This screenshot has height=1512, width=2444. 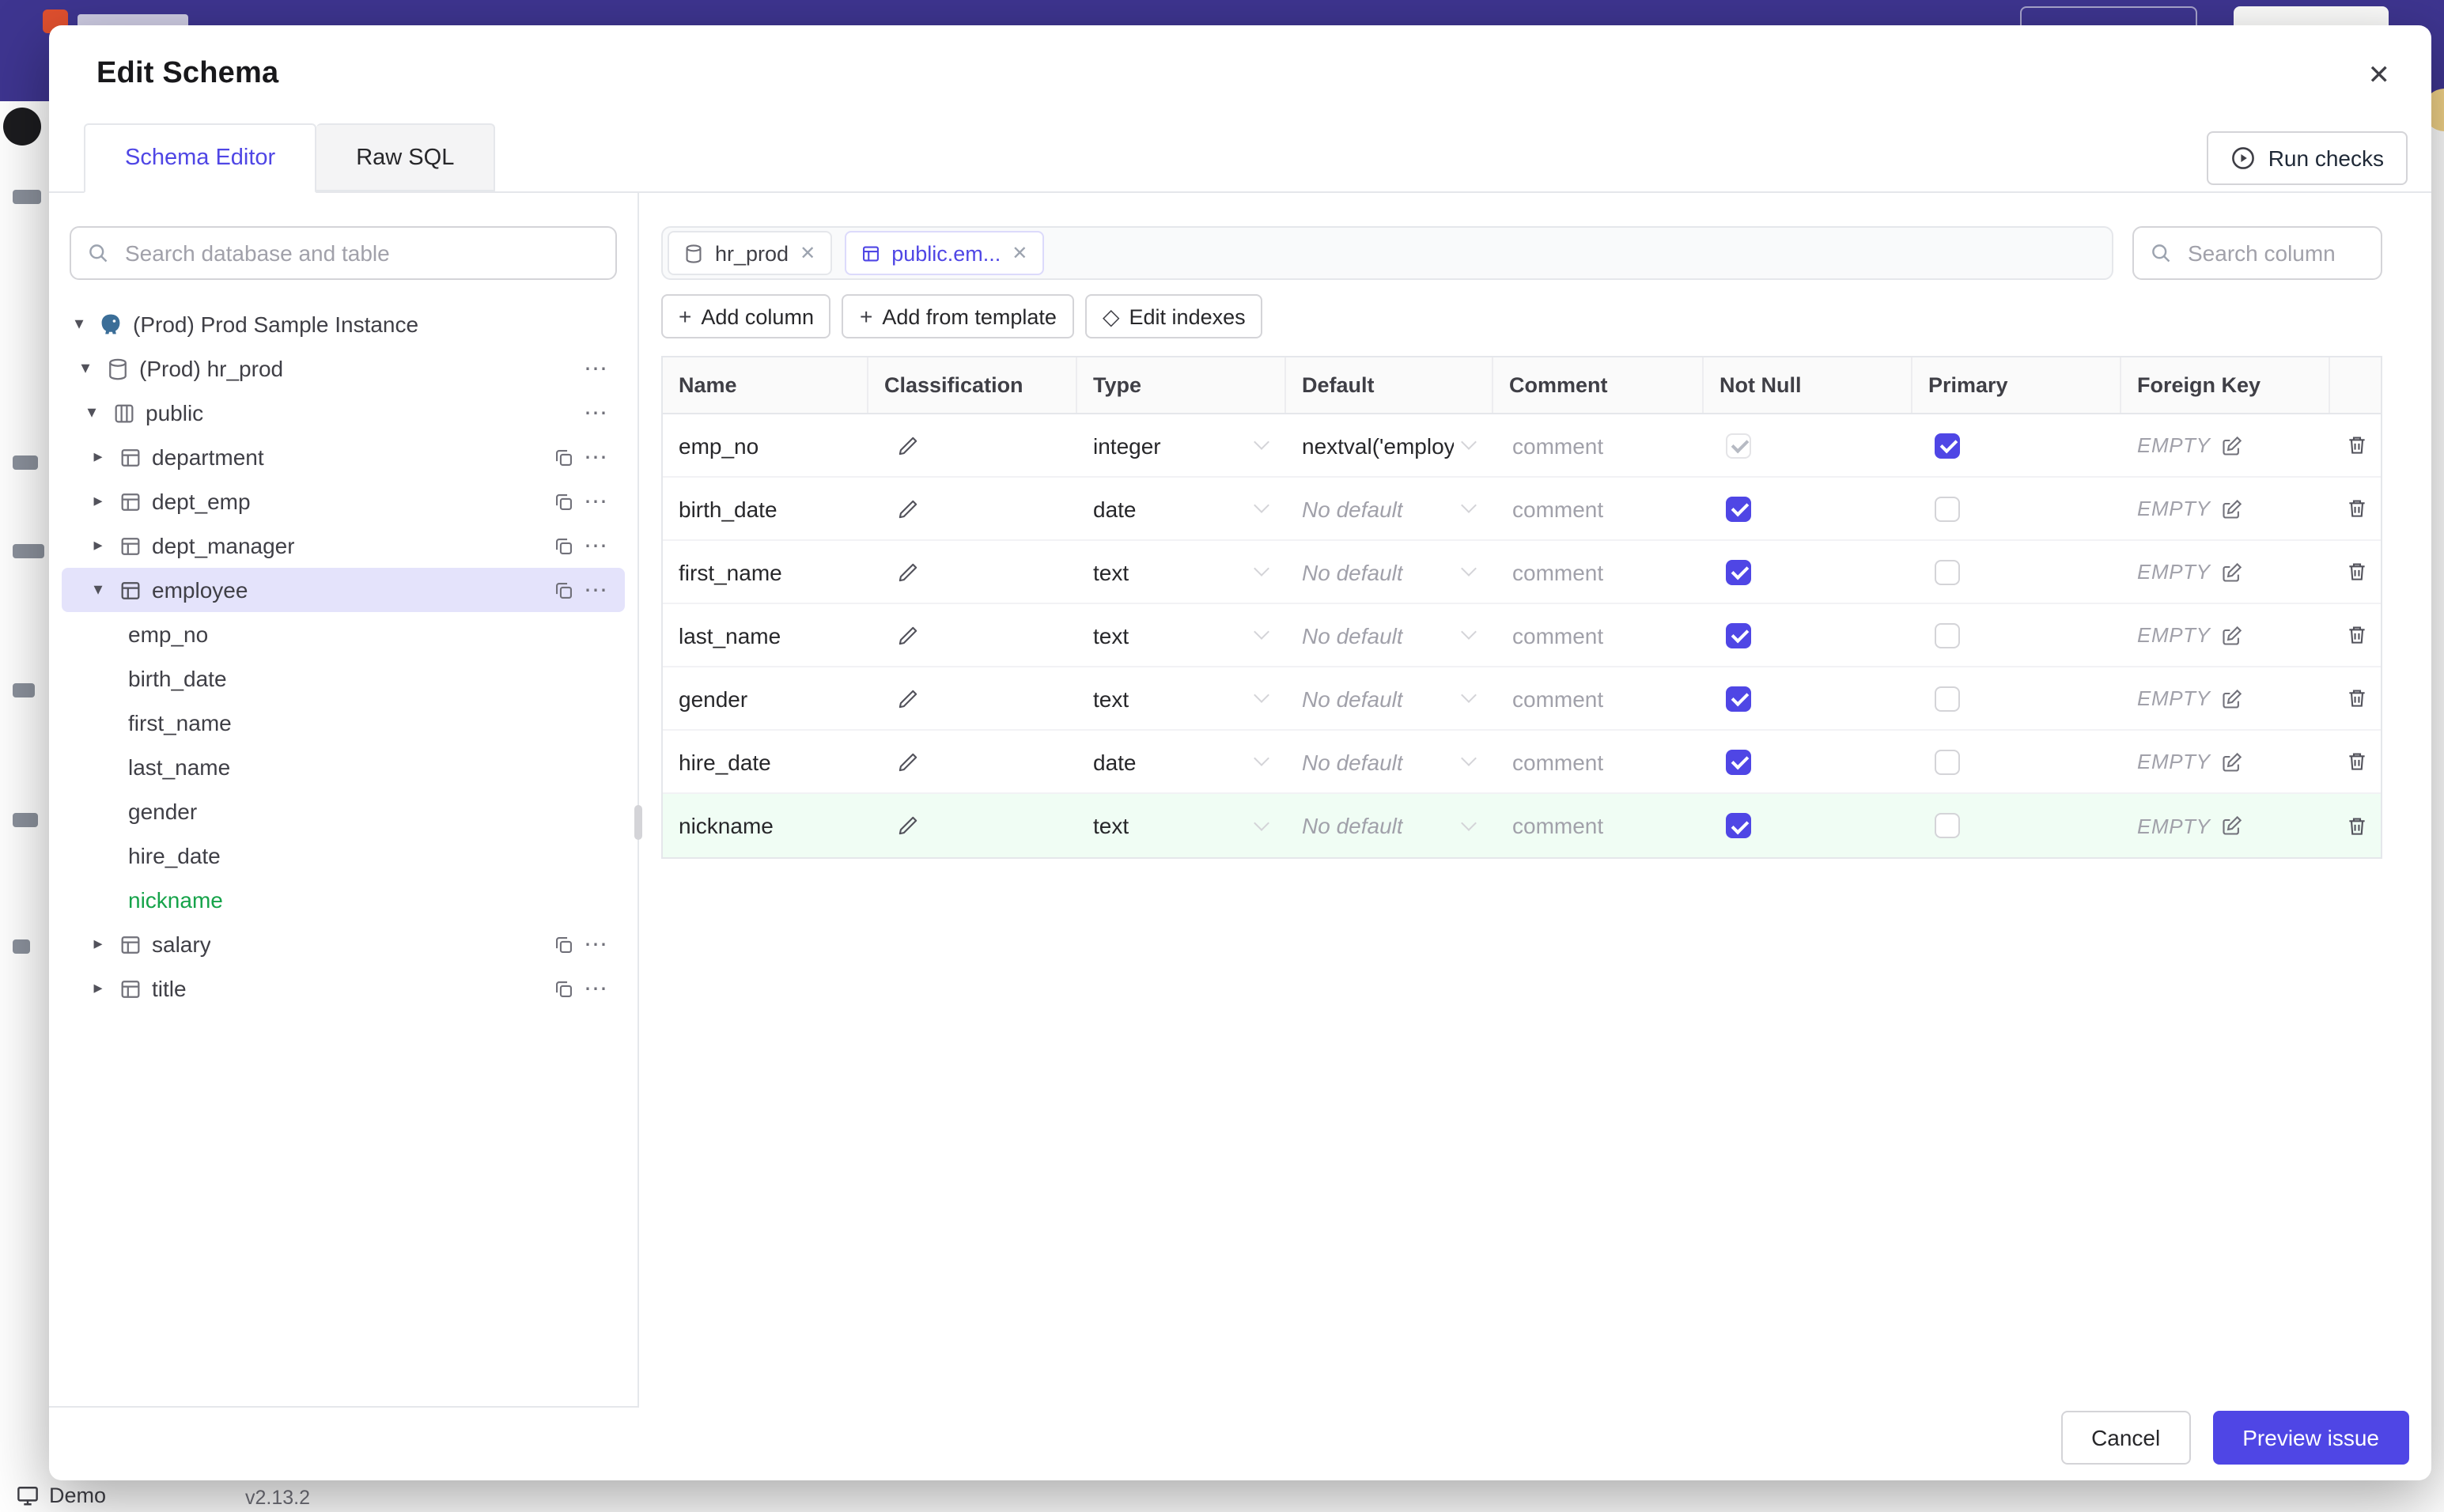 I want to click on column-name-cell: first_name, so click(x=765, y=572).